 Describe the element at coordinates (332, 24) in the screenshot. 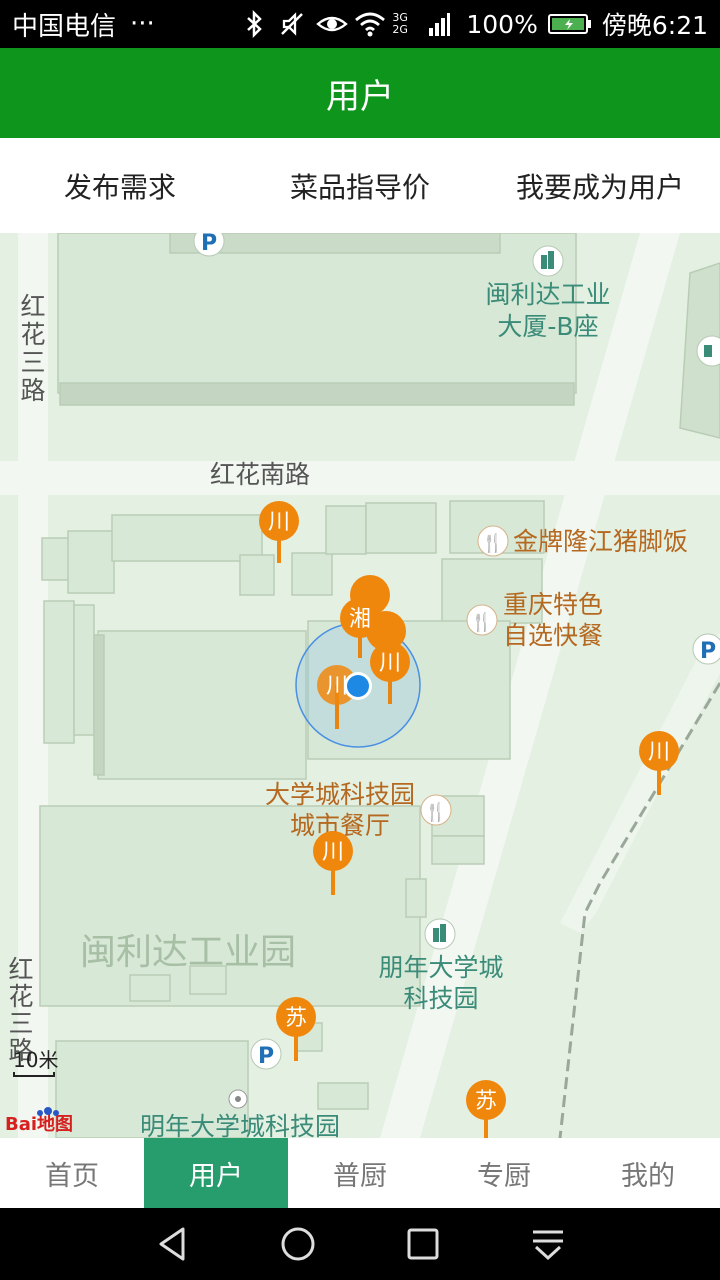

I see `eye-icon` at that location.